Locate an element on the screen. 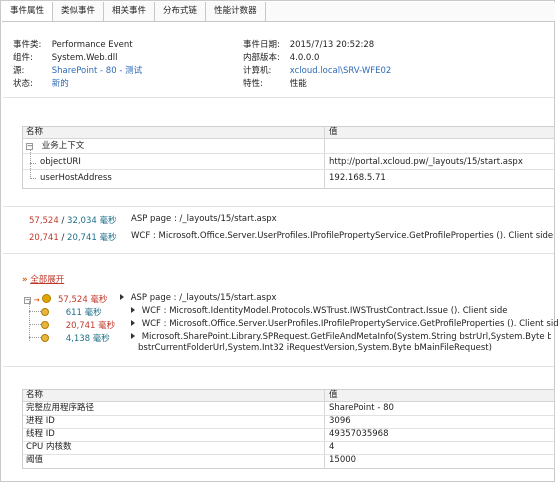 The width and height of the screenshot is (558, 485). component-label: 组件: is located at coordinates (23, 58).